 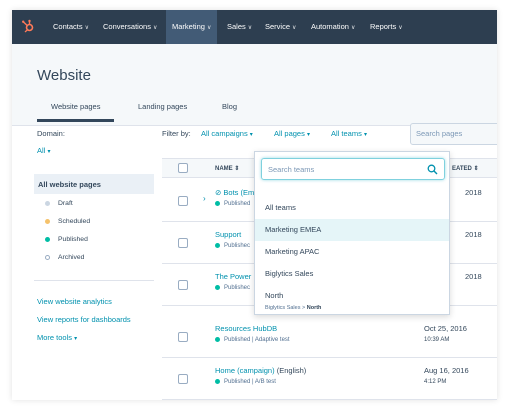 What do you see at coordinates (333, 27) in the screenshot?
I see `nav-automation: Automation ∨` at bounding box center [333, 27].